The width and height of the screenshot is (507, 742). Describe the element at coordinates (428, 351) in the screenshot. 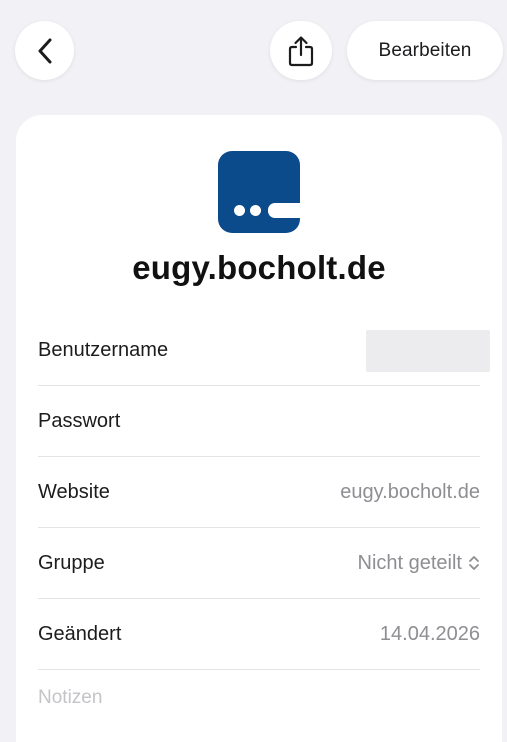

I see `username-value-redacted` at that location.